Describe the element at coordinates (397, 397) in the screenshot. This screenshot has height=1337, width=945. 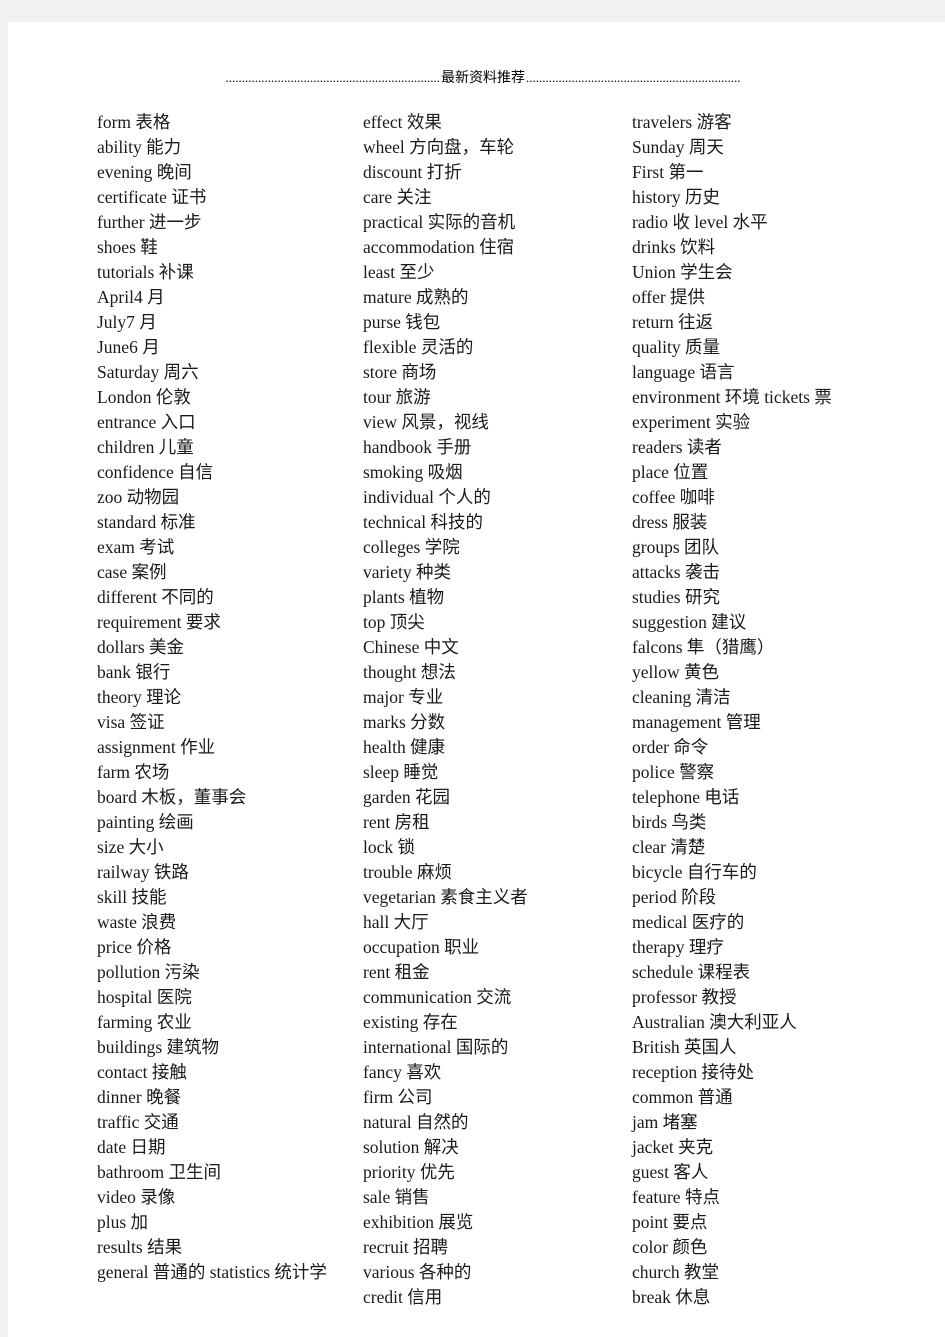
I see `vocabulary-entry: tour 旅游` at that location.